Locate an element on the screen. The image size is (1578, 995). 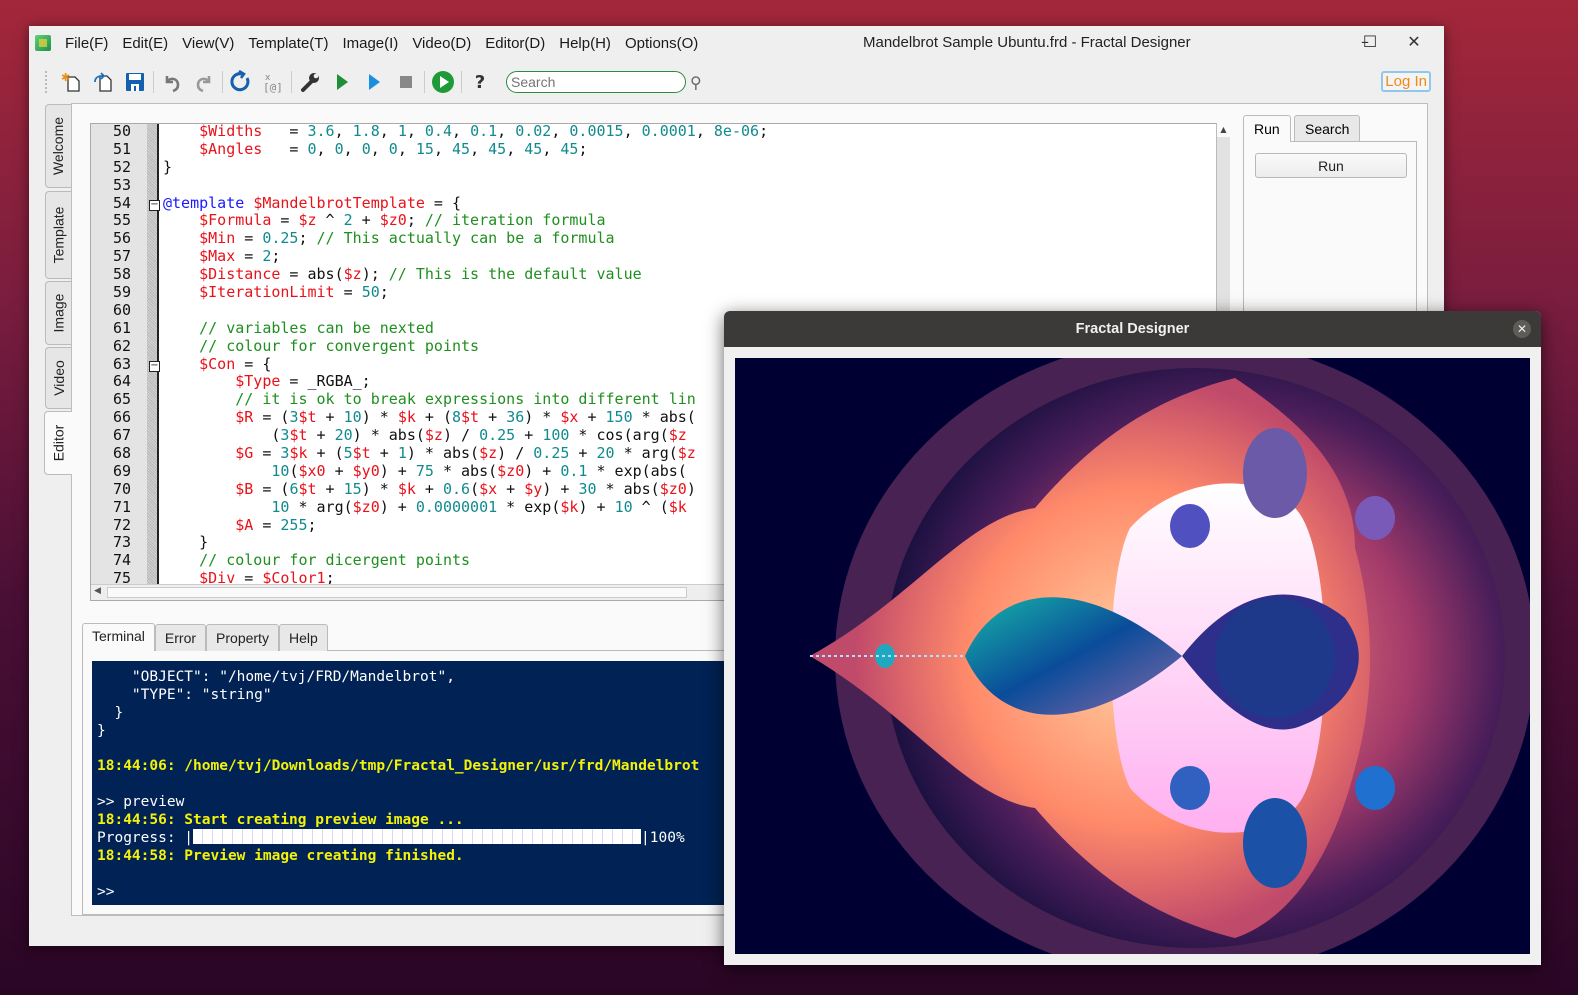
code-token: $z is located at coordinates (677, 435).